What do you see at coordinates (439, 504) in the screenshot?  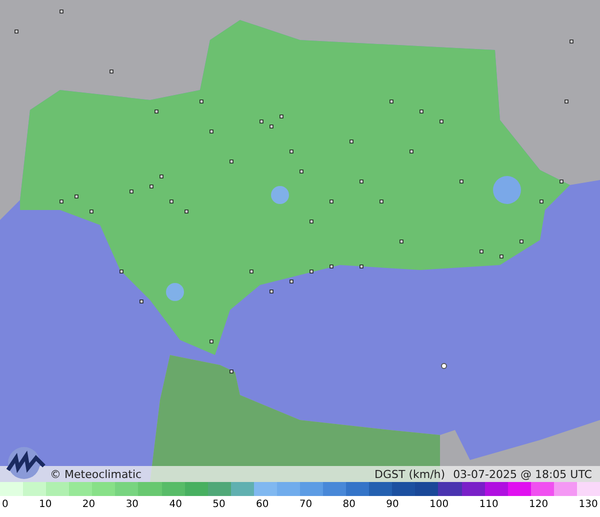 I see `legend-tick-label: 100` at bounding box center [439, 504].